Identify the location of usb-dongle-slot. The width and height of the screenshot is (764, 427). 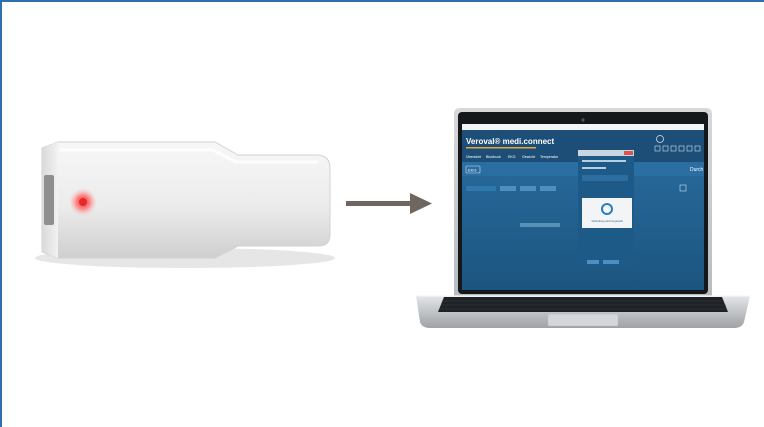
(49, 200).